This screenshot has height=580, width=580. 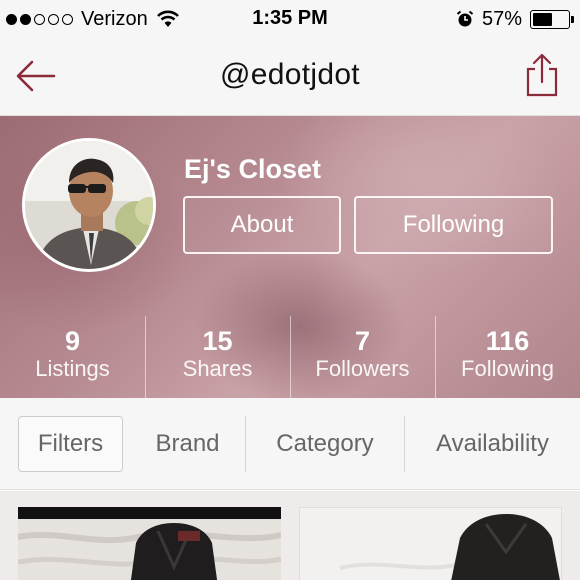 What do you see at coordinates (543, 19) in the screenshot?
I see `battery-level` at bounding box center [543, 19].